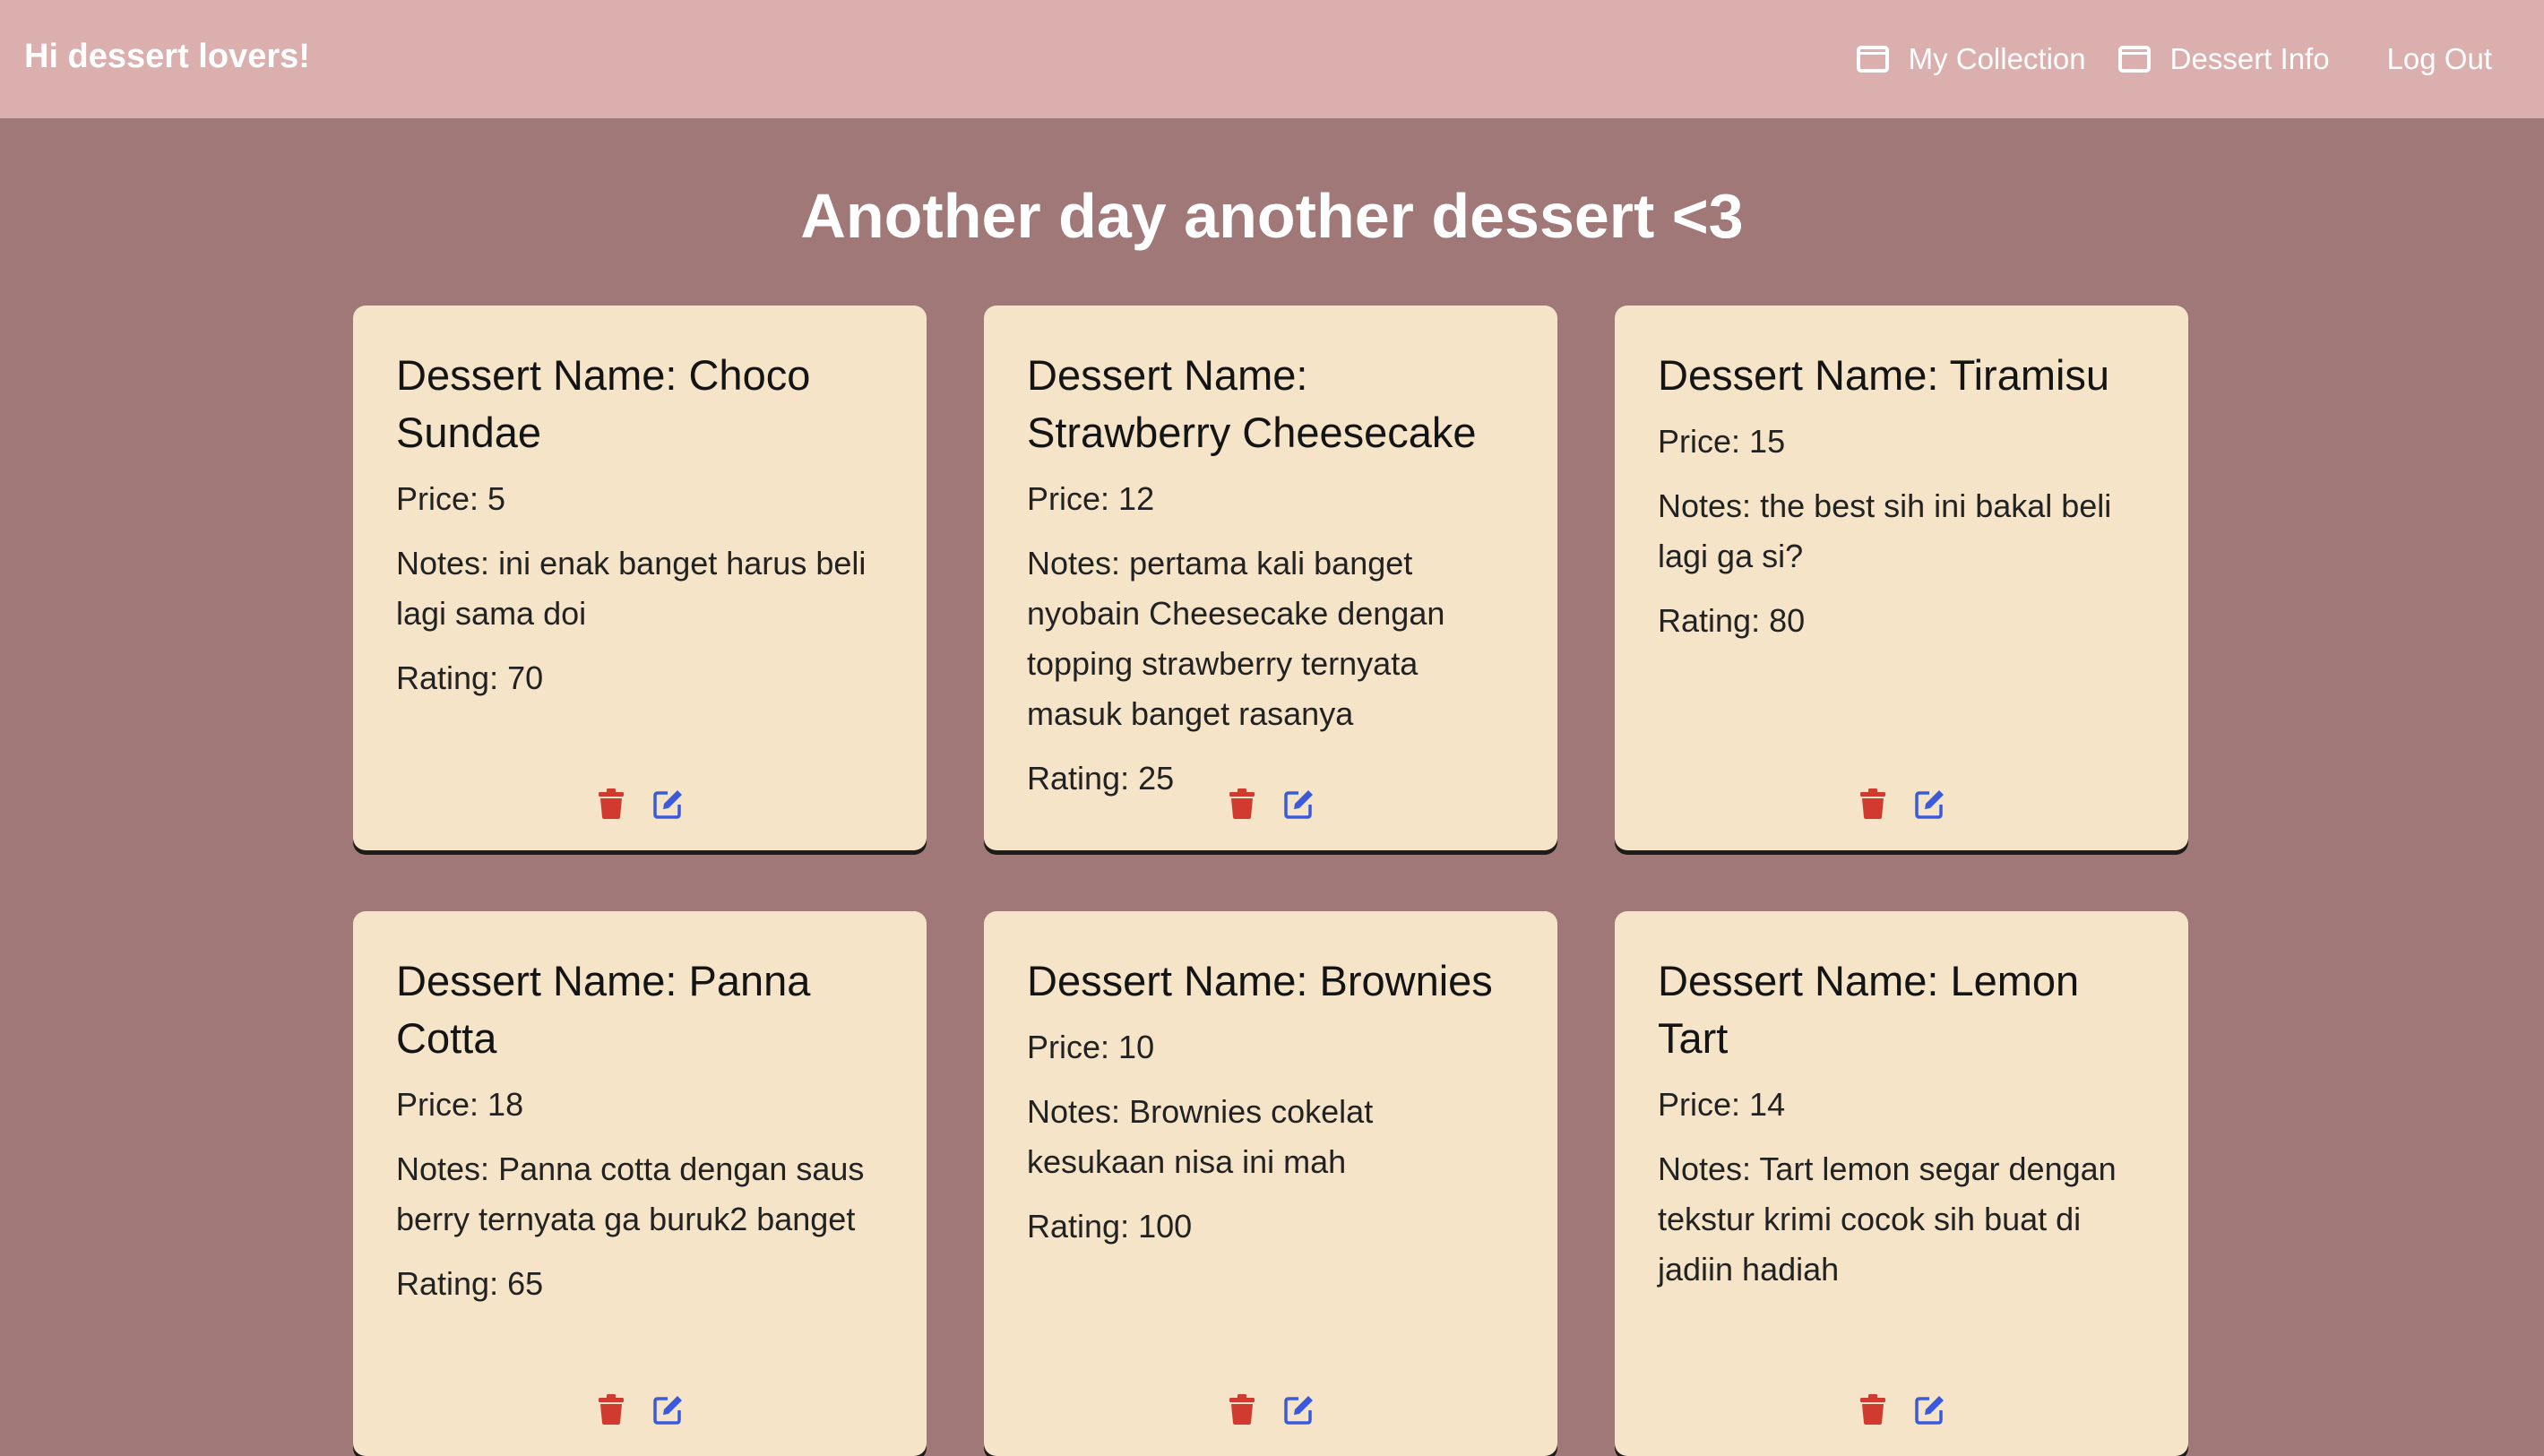  Describe the element at coordinates (496, 498) in the screenshot. I see `dessert-price-value: 5` at that location.